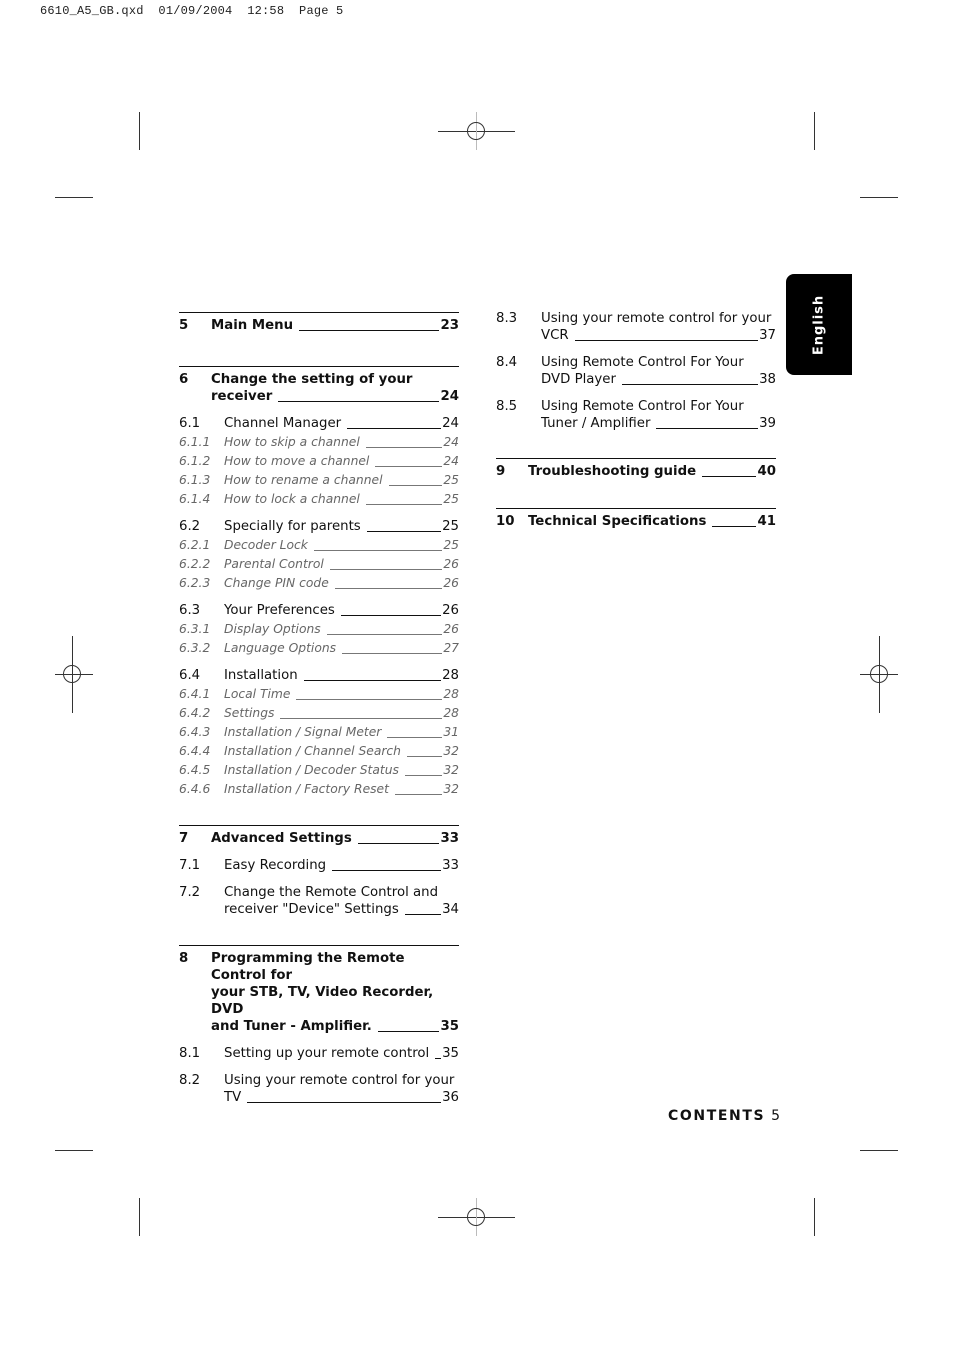  Describe the element at coordinates (319, 694) in the screenshot. I see `toc-subentry: 6.4.1 Local Time 28` at that location.